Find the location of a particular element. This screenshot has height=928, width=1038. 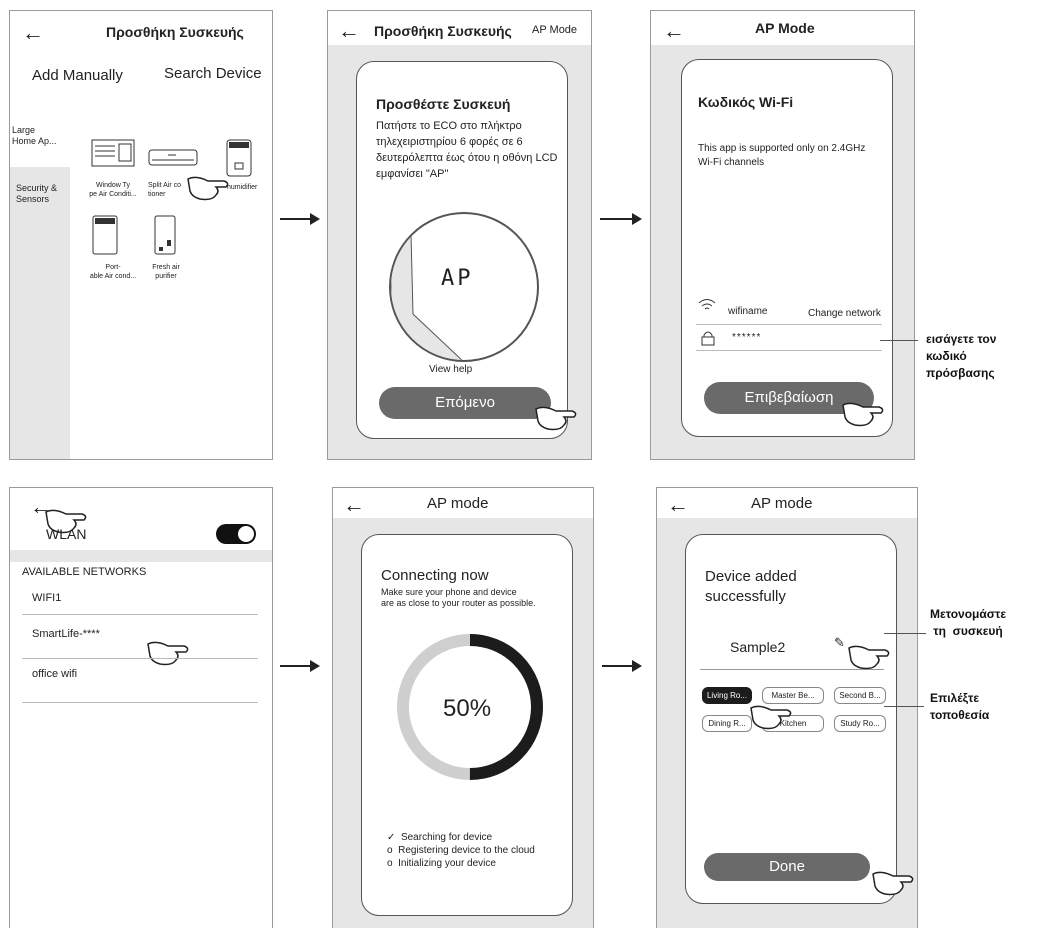

tab-add-manually: Add Manually is located at coordinates (77, 75).